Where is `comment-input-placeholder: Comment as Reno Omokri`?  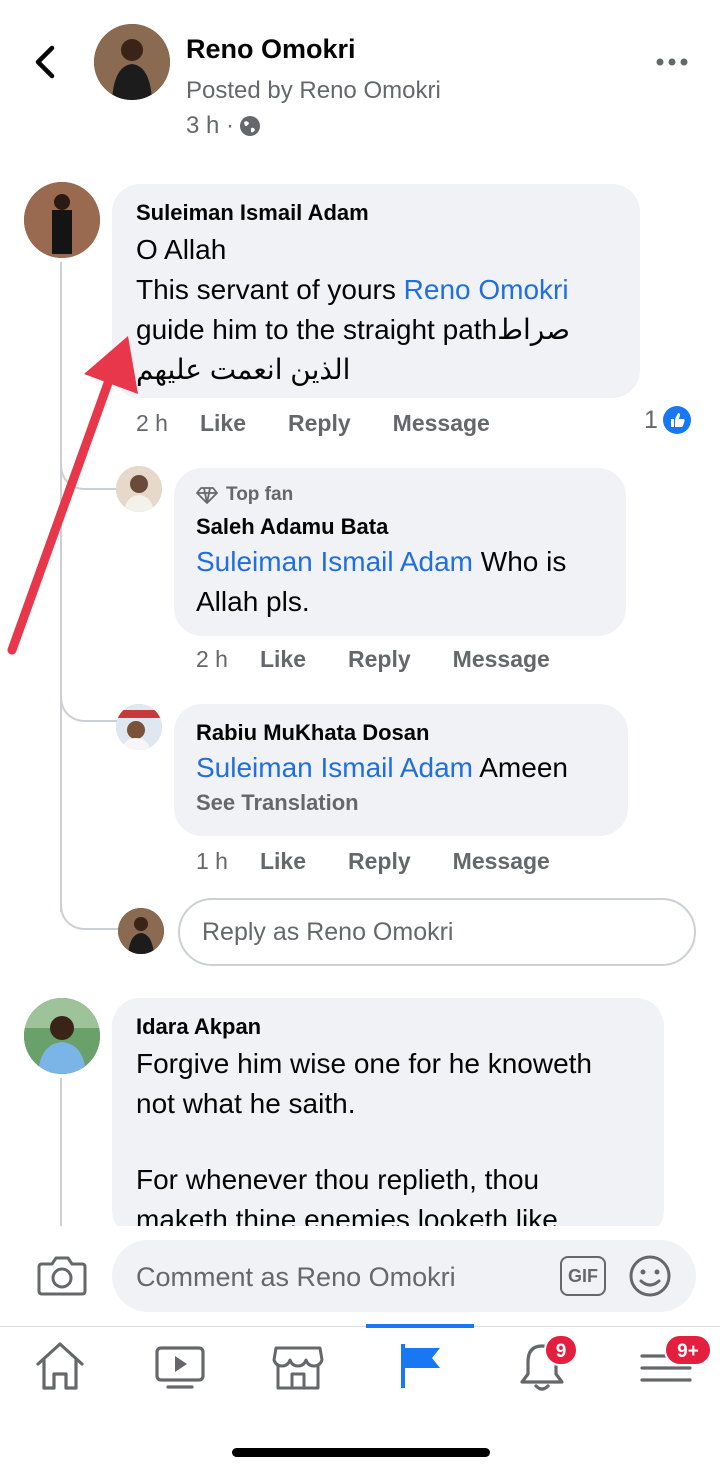
comment-input-placeholder: Comment as Reno Omokri is located at coordinates (296, 1277).